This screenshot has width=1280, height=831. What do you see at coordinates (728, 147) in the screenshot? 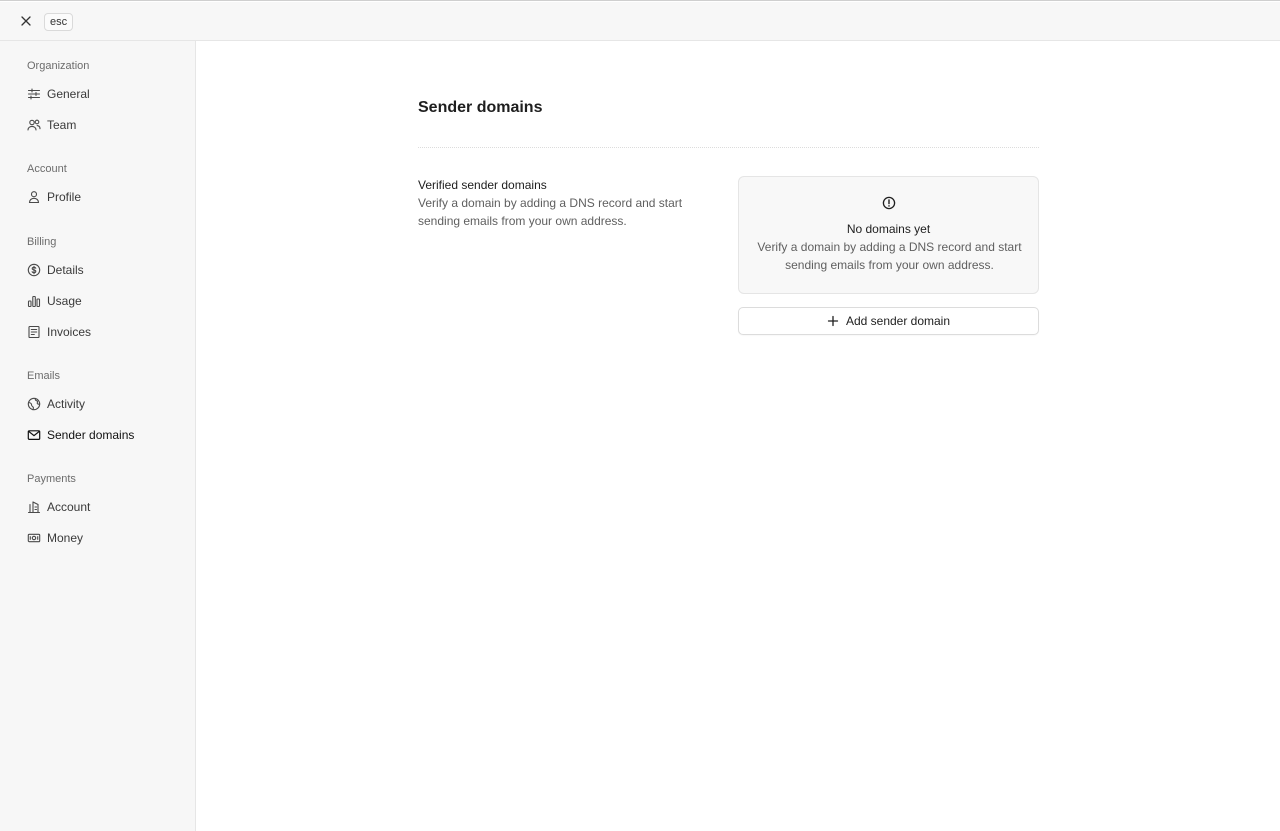
I see `section-divider` at bounding box center [728, 147].